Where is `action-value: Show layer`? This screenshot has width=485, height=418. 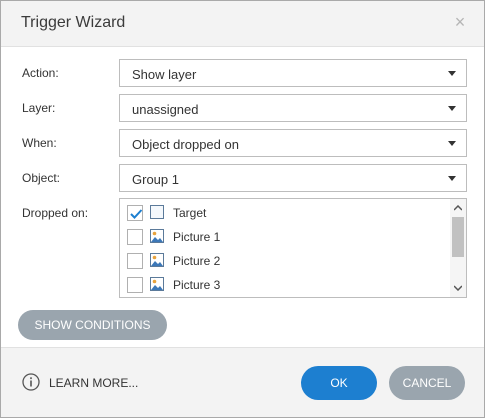 action-value: Show layer is located at coordinates (164, 74).